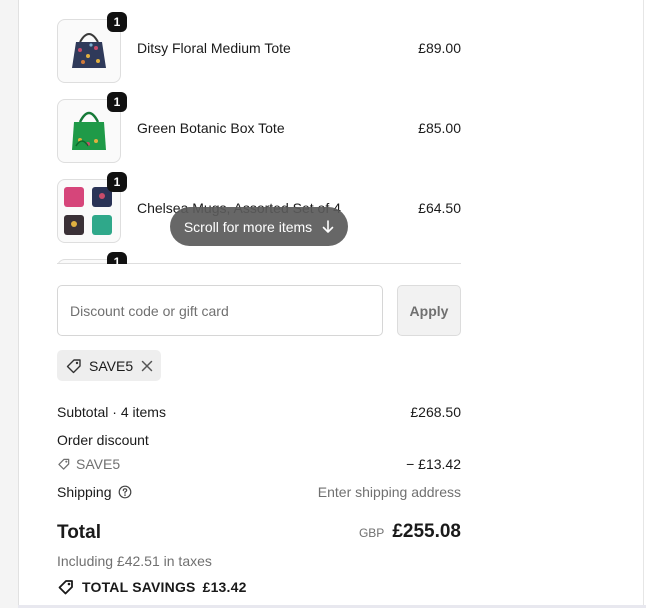 The height and width of the screenshot is (608, 646). What do you see at coordinates (248, 226) in the screenshot?
I see `scroll-hint-label: Scroll for more items` at bounding box center [248, 226].